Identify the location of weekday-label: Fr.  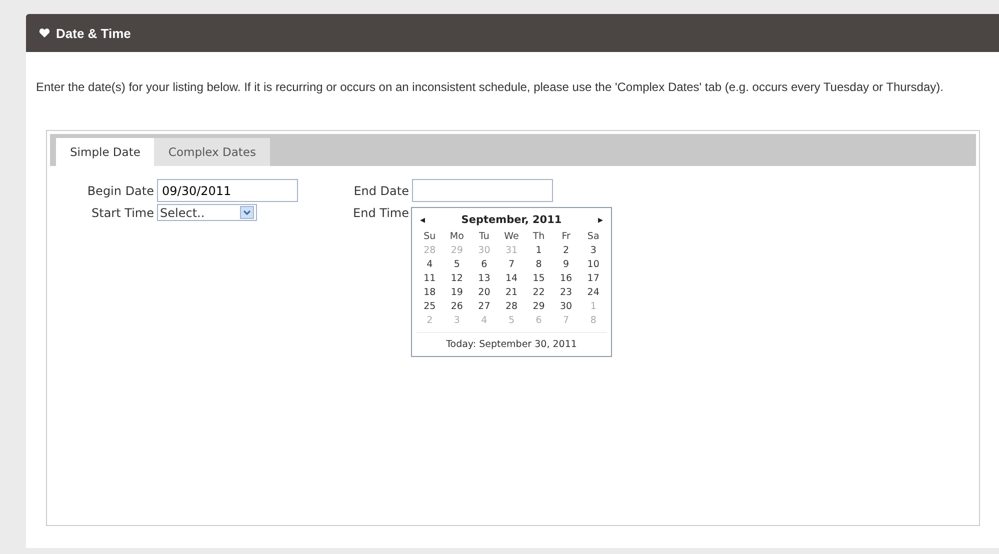
(566, 236).